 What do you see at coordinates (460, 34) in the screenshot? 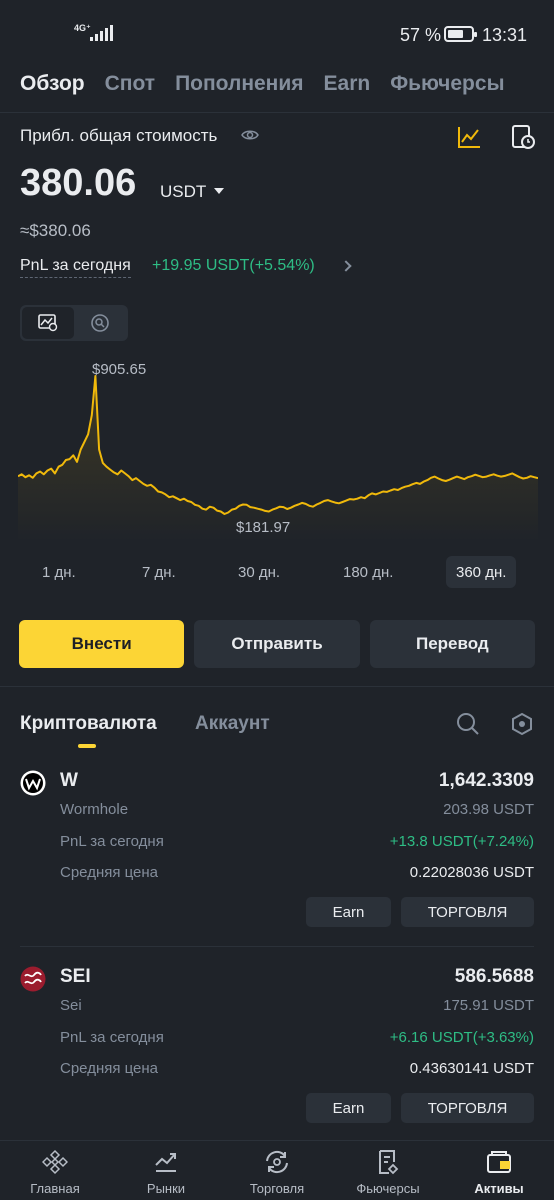
I see `battery-icon` at bounding box center [460, 34].